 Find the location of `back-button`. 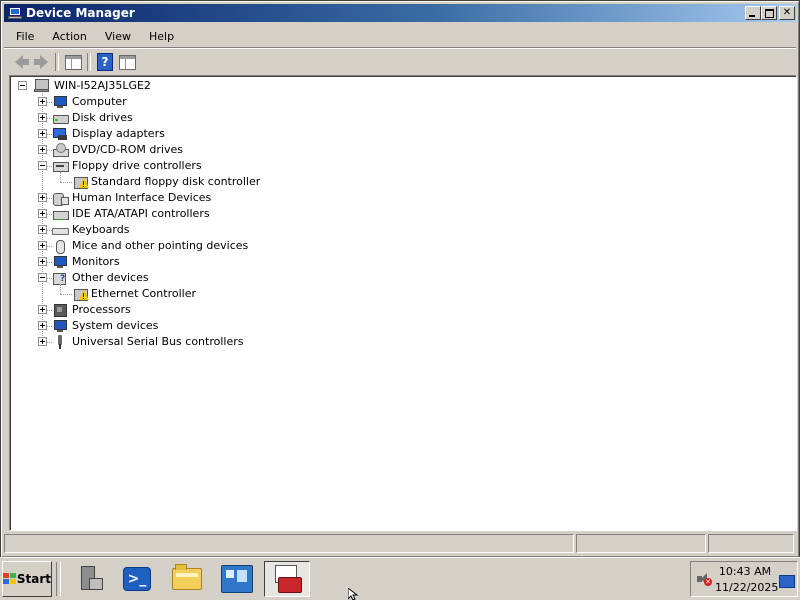

back-button is located at coordinates (19, 62).